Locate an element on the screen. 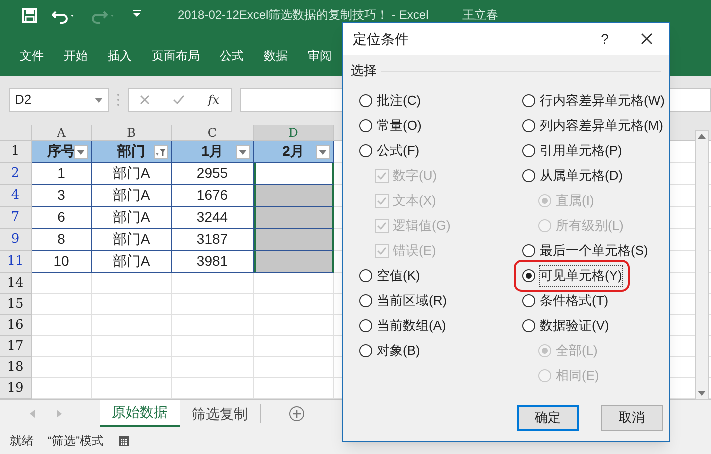 The width and height of the screenshot is (711, 454). user-name: 王立春 is located at coordinates (480, 15).